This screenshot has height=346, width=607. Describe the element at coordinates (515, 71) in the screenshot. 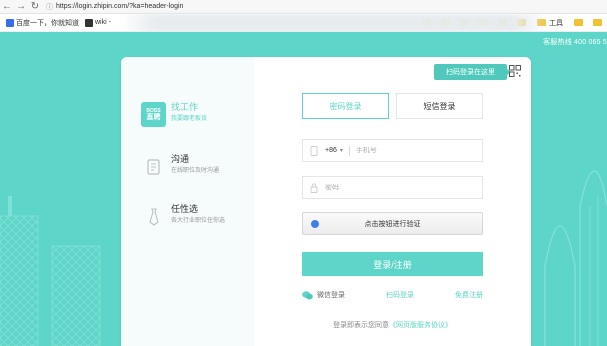

I see `qr-code-icon` at that location.